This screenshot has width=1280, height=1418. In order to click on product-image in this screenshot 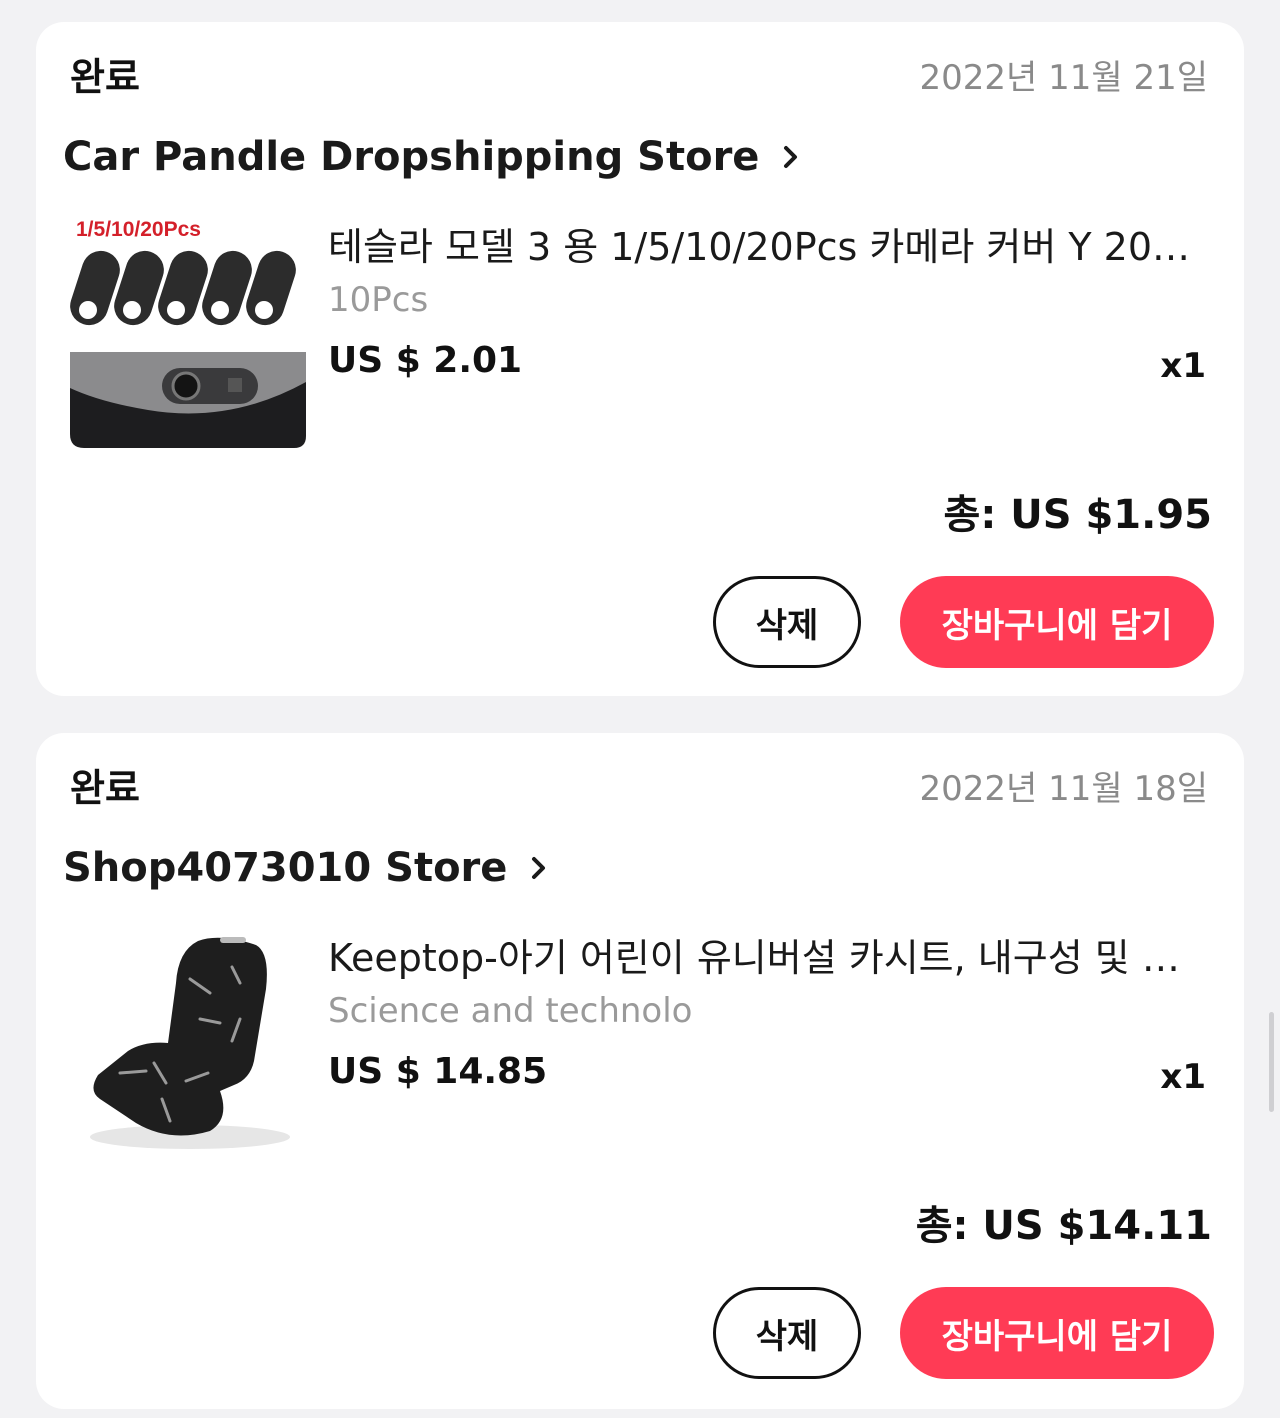, I will do `click(188, 1041)`.